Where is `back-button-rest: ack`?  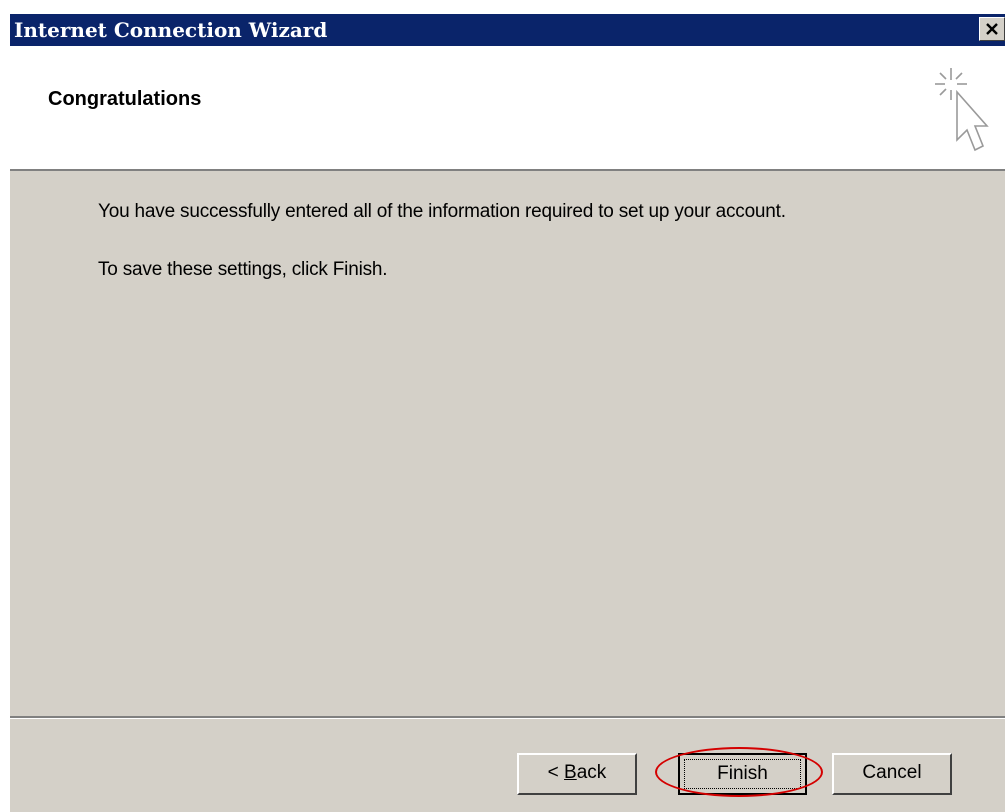
back-button-rest: ack is located at coordinates (591, 772).